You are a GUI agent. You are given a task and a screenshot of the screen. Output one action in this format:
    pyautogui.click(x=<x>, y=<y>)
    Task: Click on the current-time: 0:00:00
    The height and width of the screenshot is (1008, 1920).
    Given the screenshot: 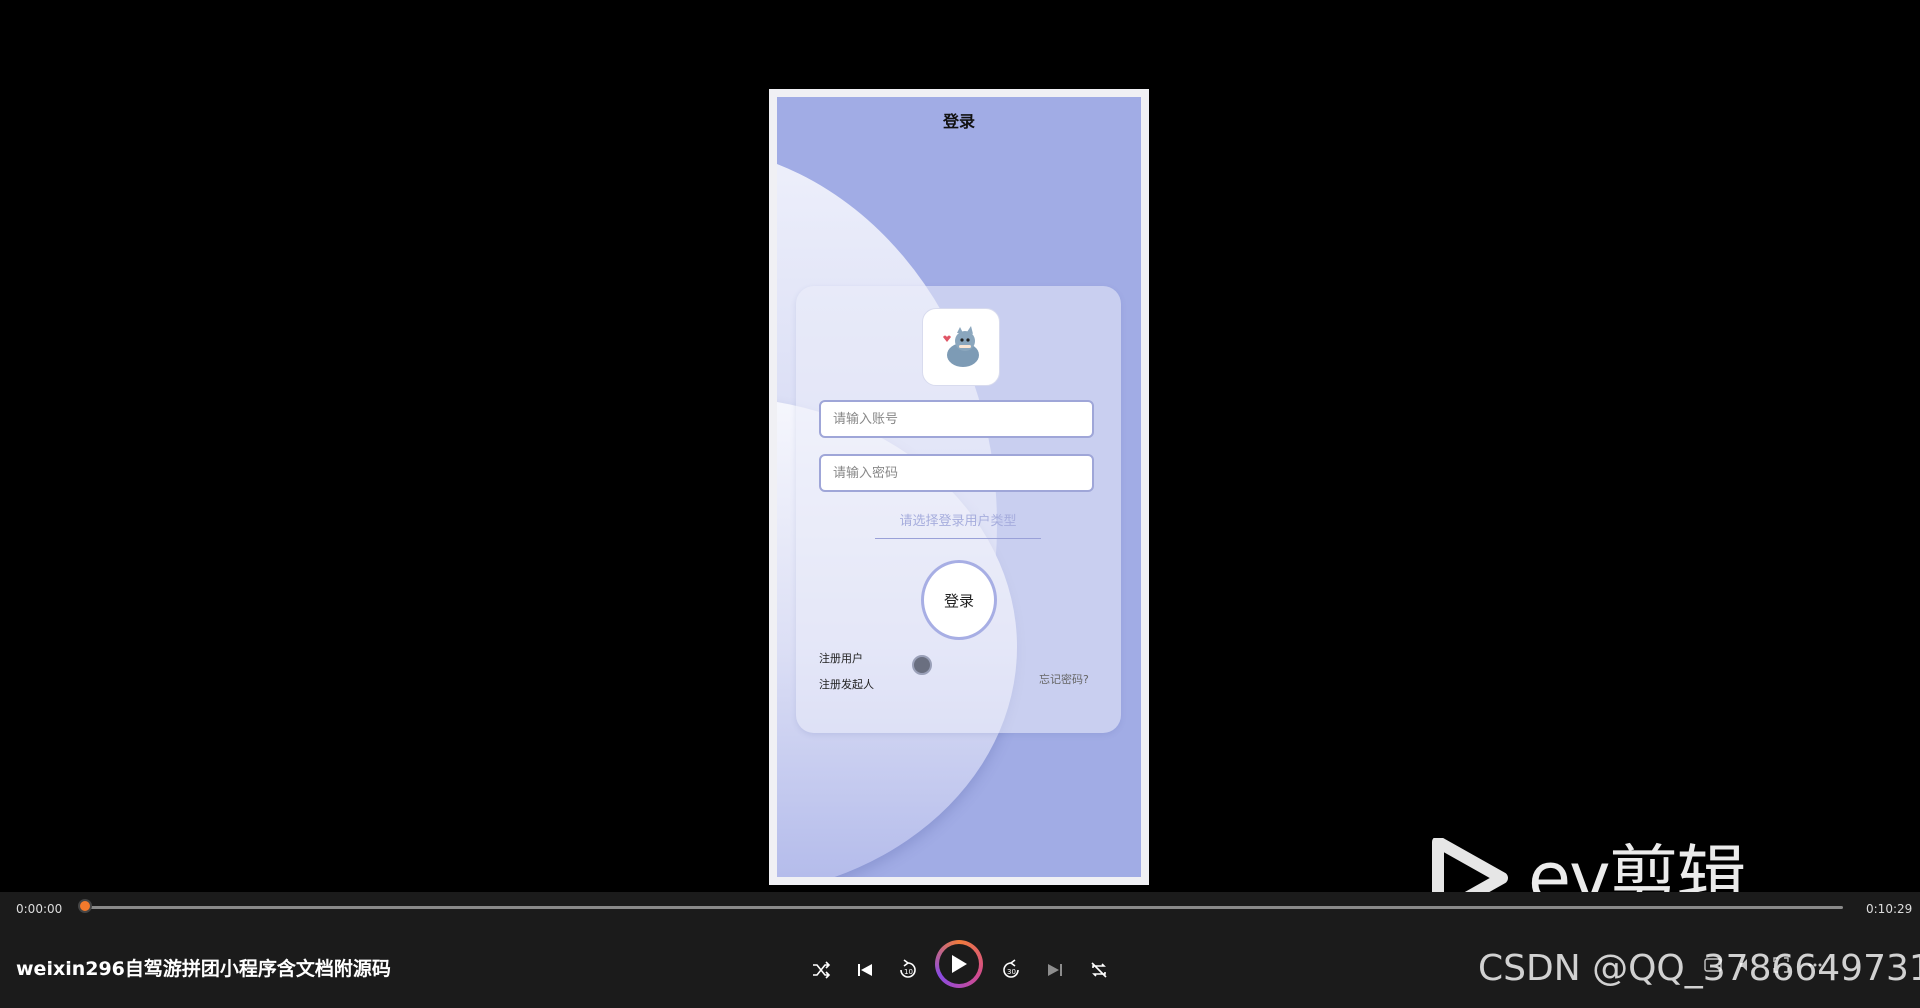 What is the action you would take?
    pyautogui.click(x=39, y=909)
    